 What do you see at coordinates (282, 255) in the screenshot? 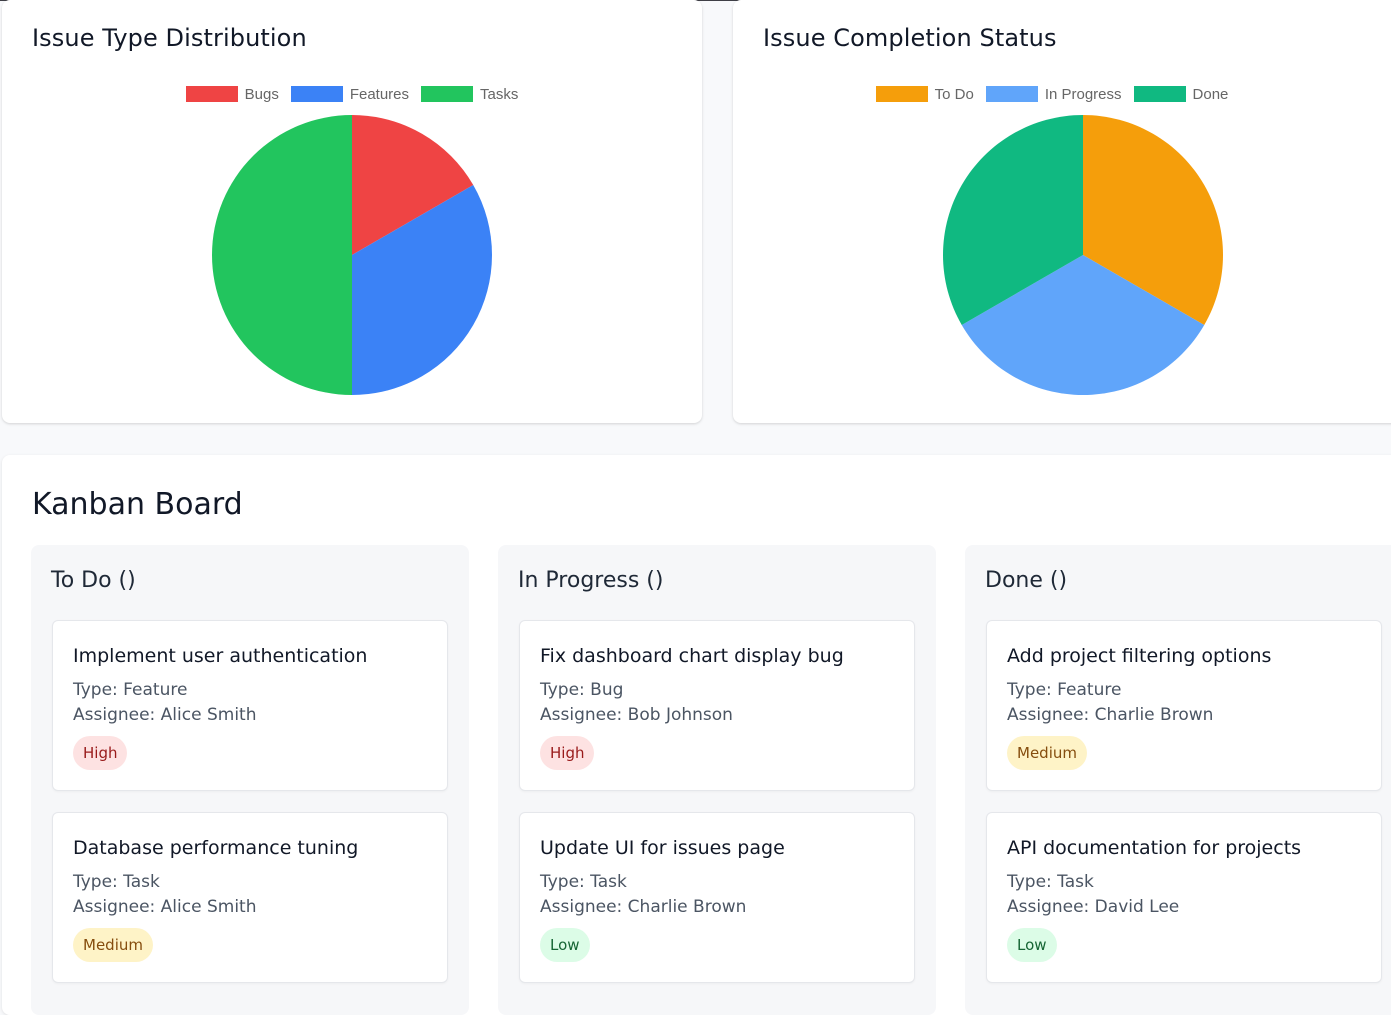
I see `pie-slice-tasks` at bounding box center [282, 255].